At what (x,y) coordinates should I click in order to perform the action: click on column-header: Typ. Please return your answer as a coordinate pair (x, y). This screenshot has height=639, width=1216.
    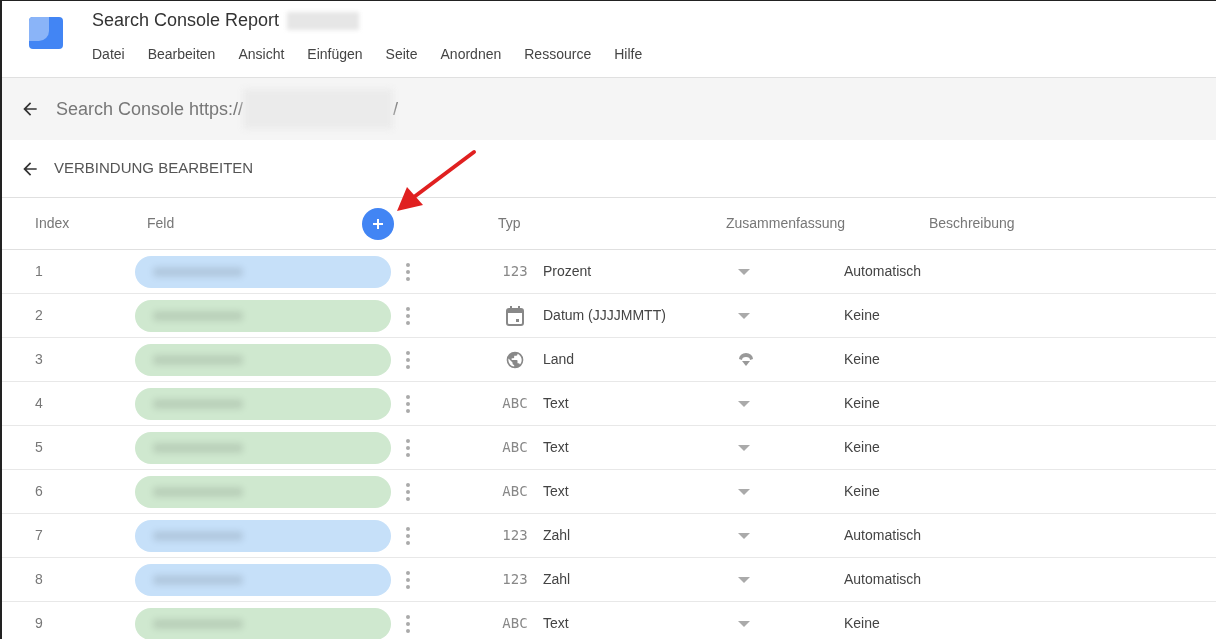
    Looking at the image, I should click on (509, 223).